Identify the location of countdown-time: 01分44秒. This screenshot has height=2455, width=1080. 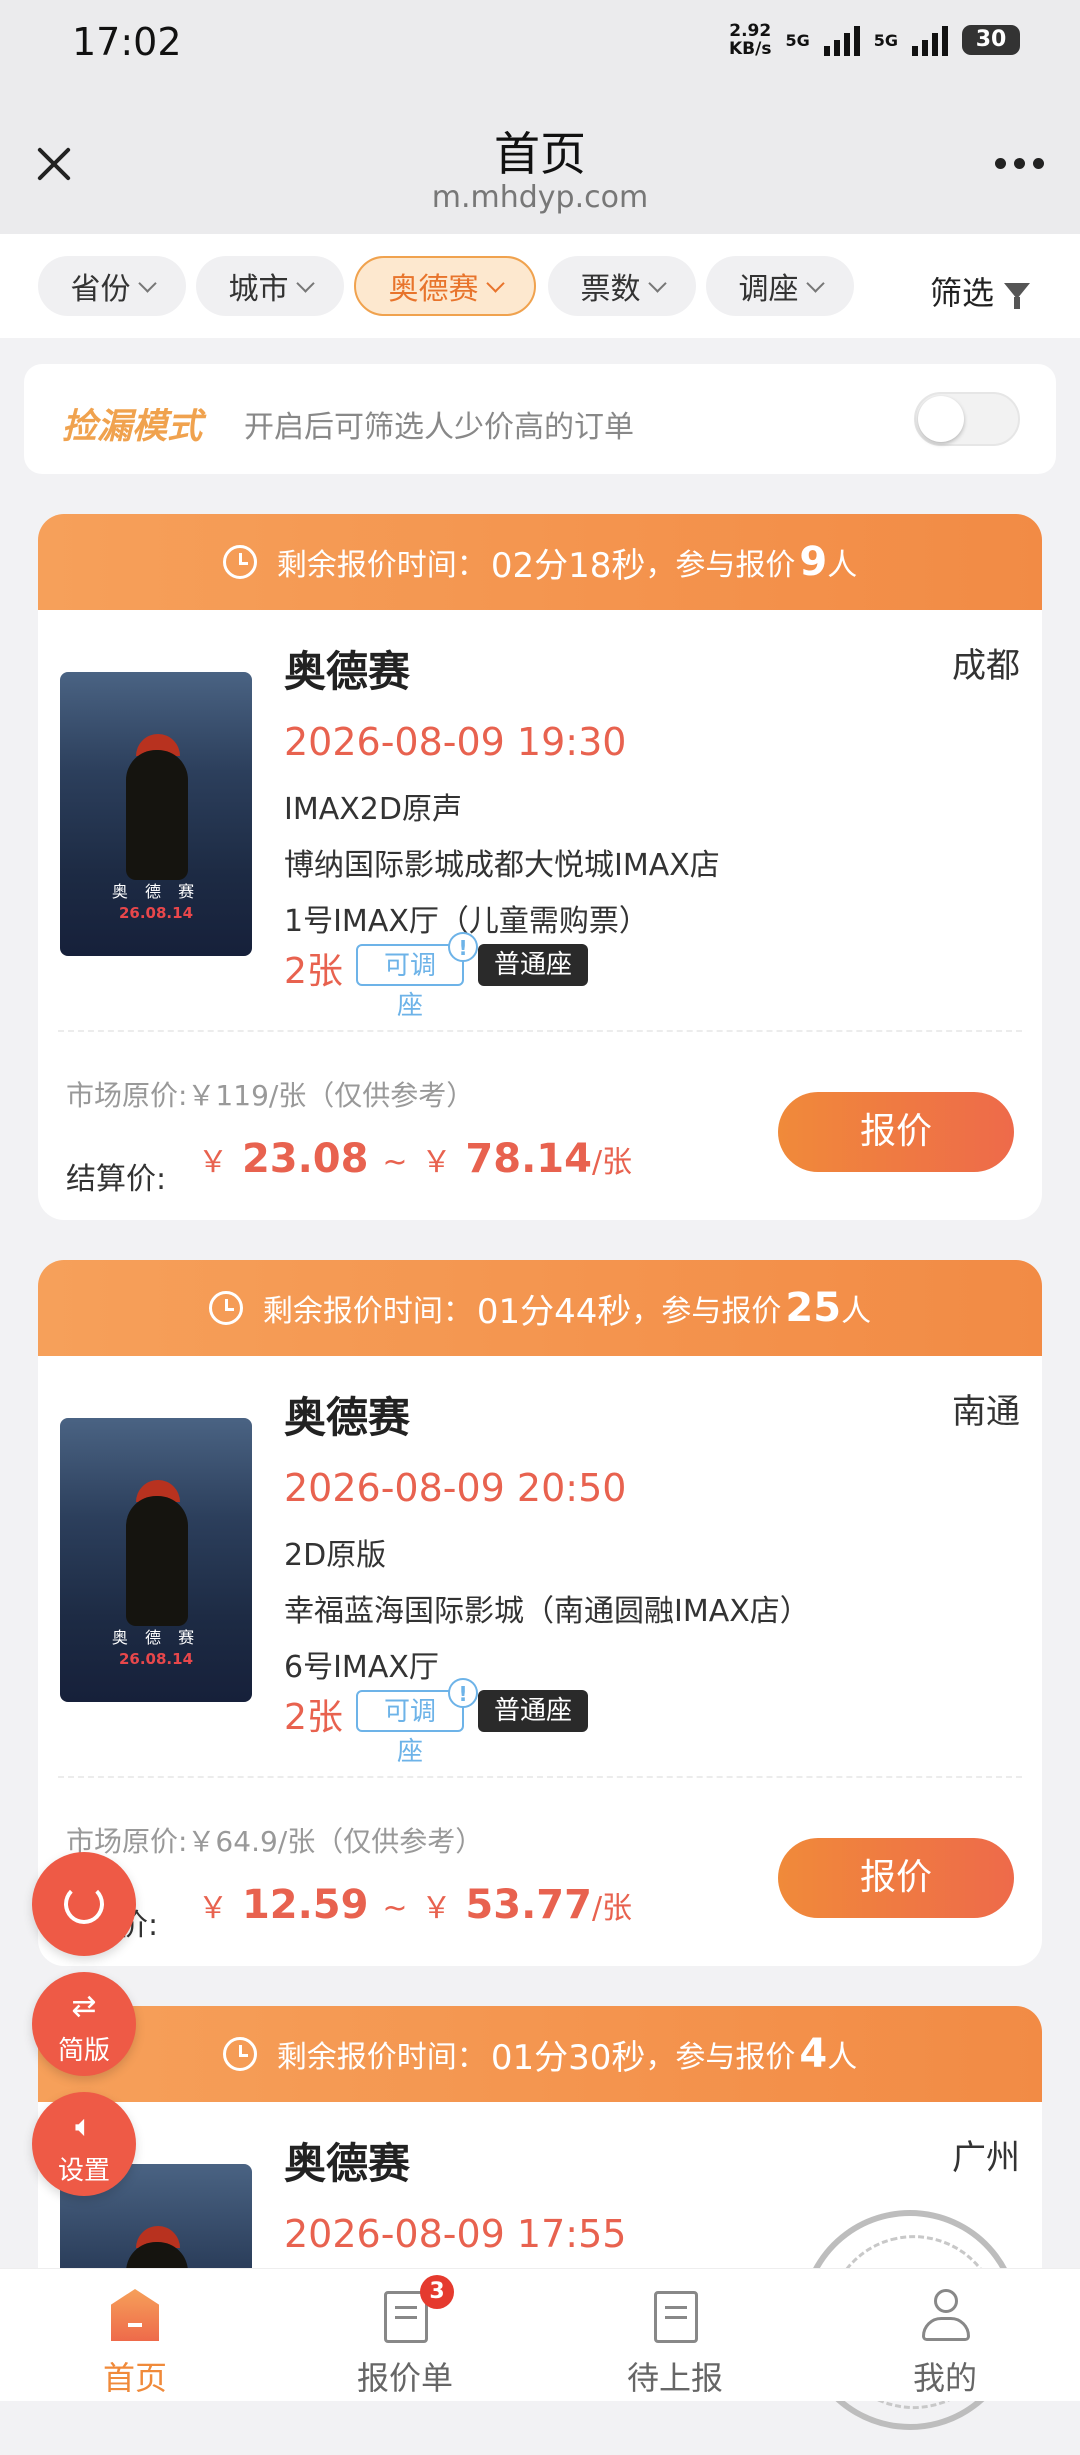
(554, 1311).